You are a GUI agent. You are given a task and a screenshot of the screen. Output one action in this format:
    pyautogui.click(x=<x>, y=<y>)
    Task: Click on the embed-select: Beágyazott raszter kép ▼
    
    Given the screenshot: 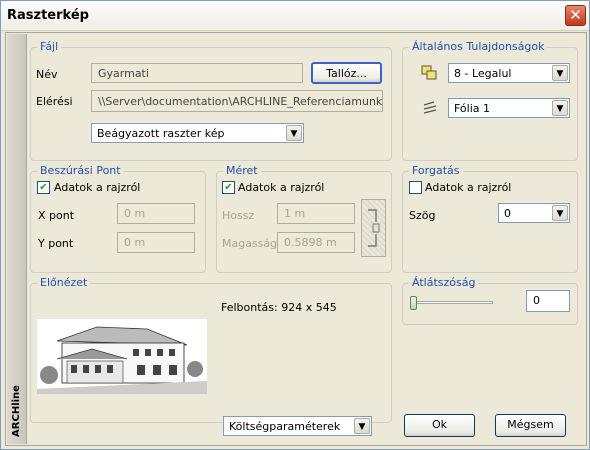 What is the action you would take?
    pyautogui.click(x=197, y=133)
    